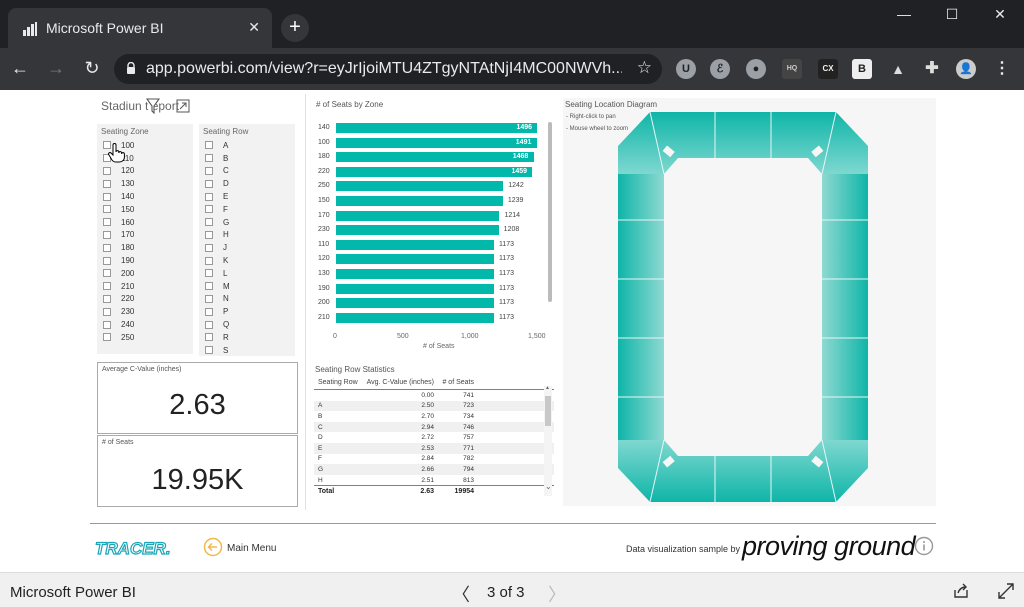 The width and height of the screenshot is (1024, 607). What do you see at coordinates (338, 382) in the screenshot?
I see `column-header-seating-row: Seating Row` at bounding box center [338, 382].